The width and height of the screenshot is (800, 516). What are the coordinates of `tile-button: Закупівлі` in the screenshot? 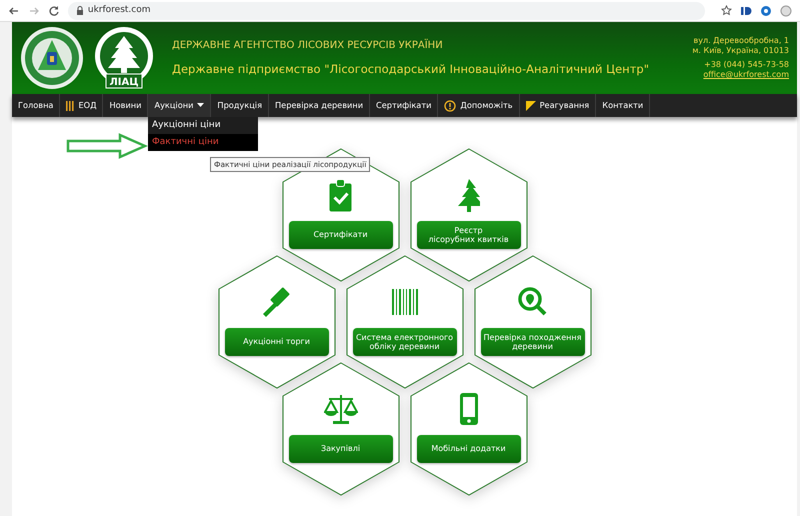 It's located at (340, 449).